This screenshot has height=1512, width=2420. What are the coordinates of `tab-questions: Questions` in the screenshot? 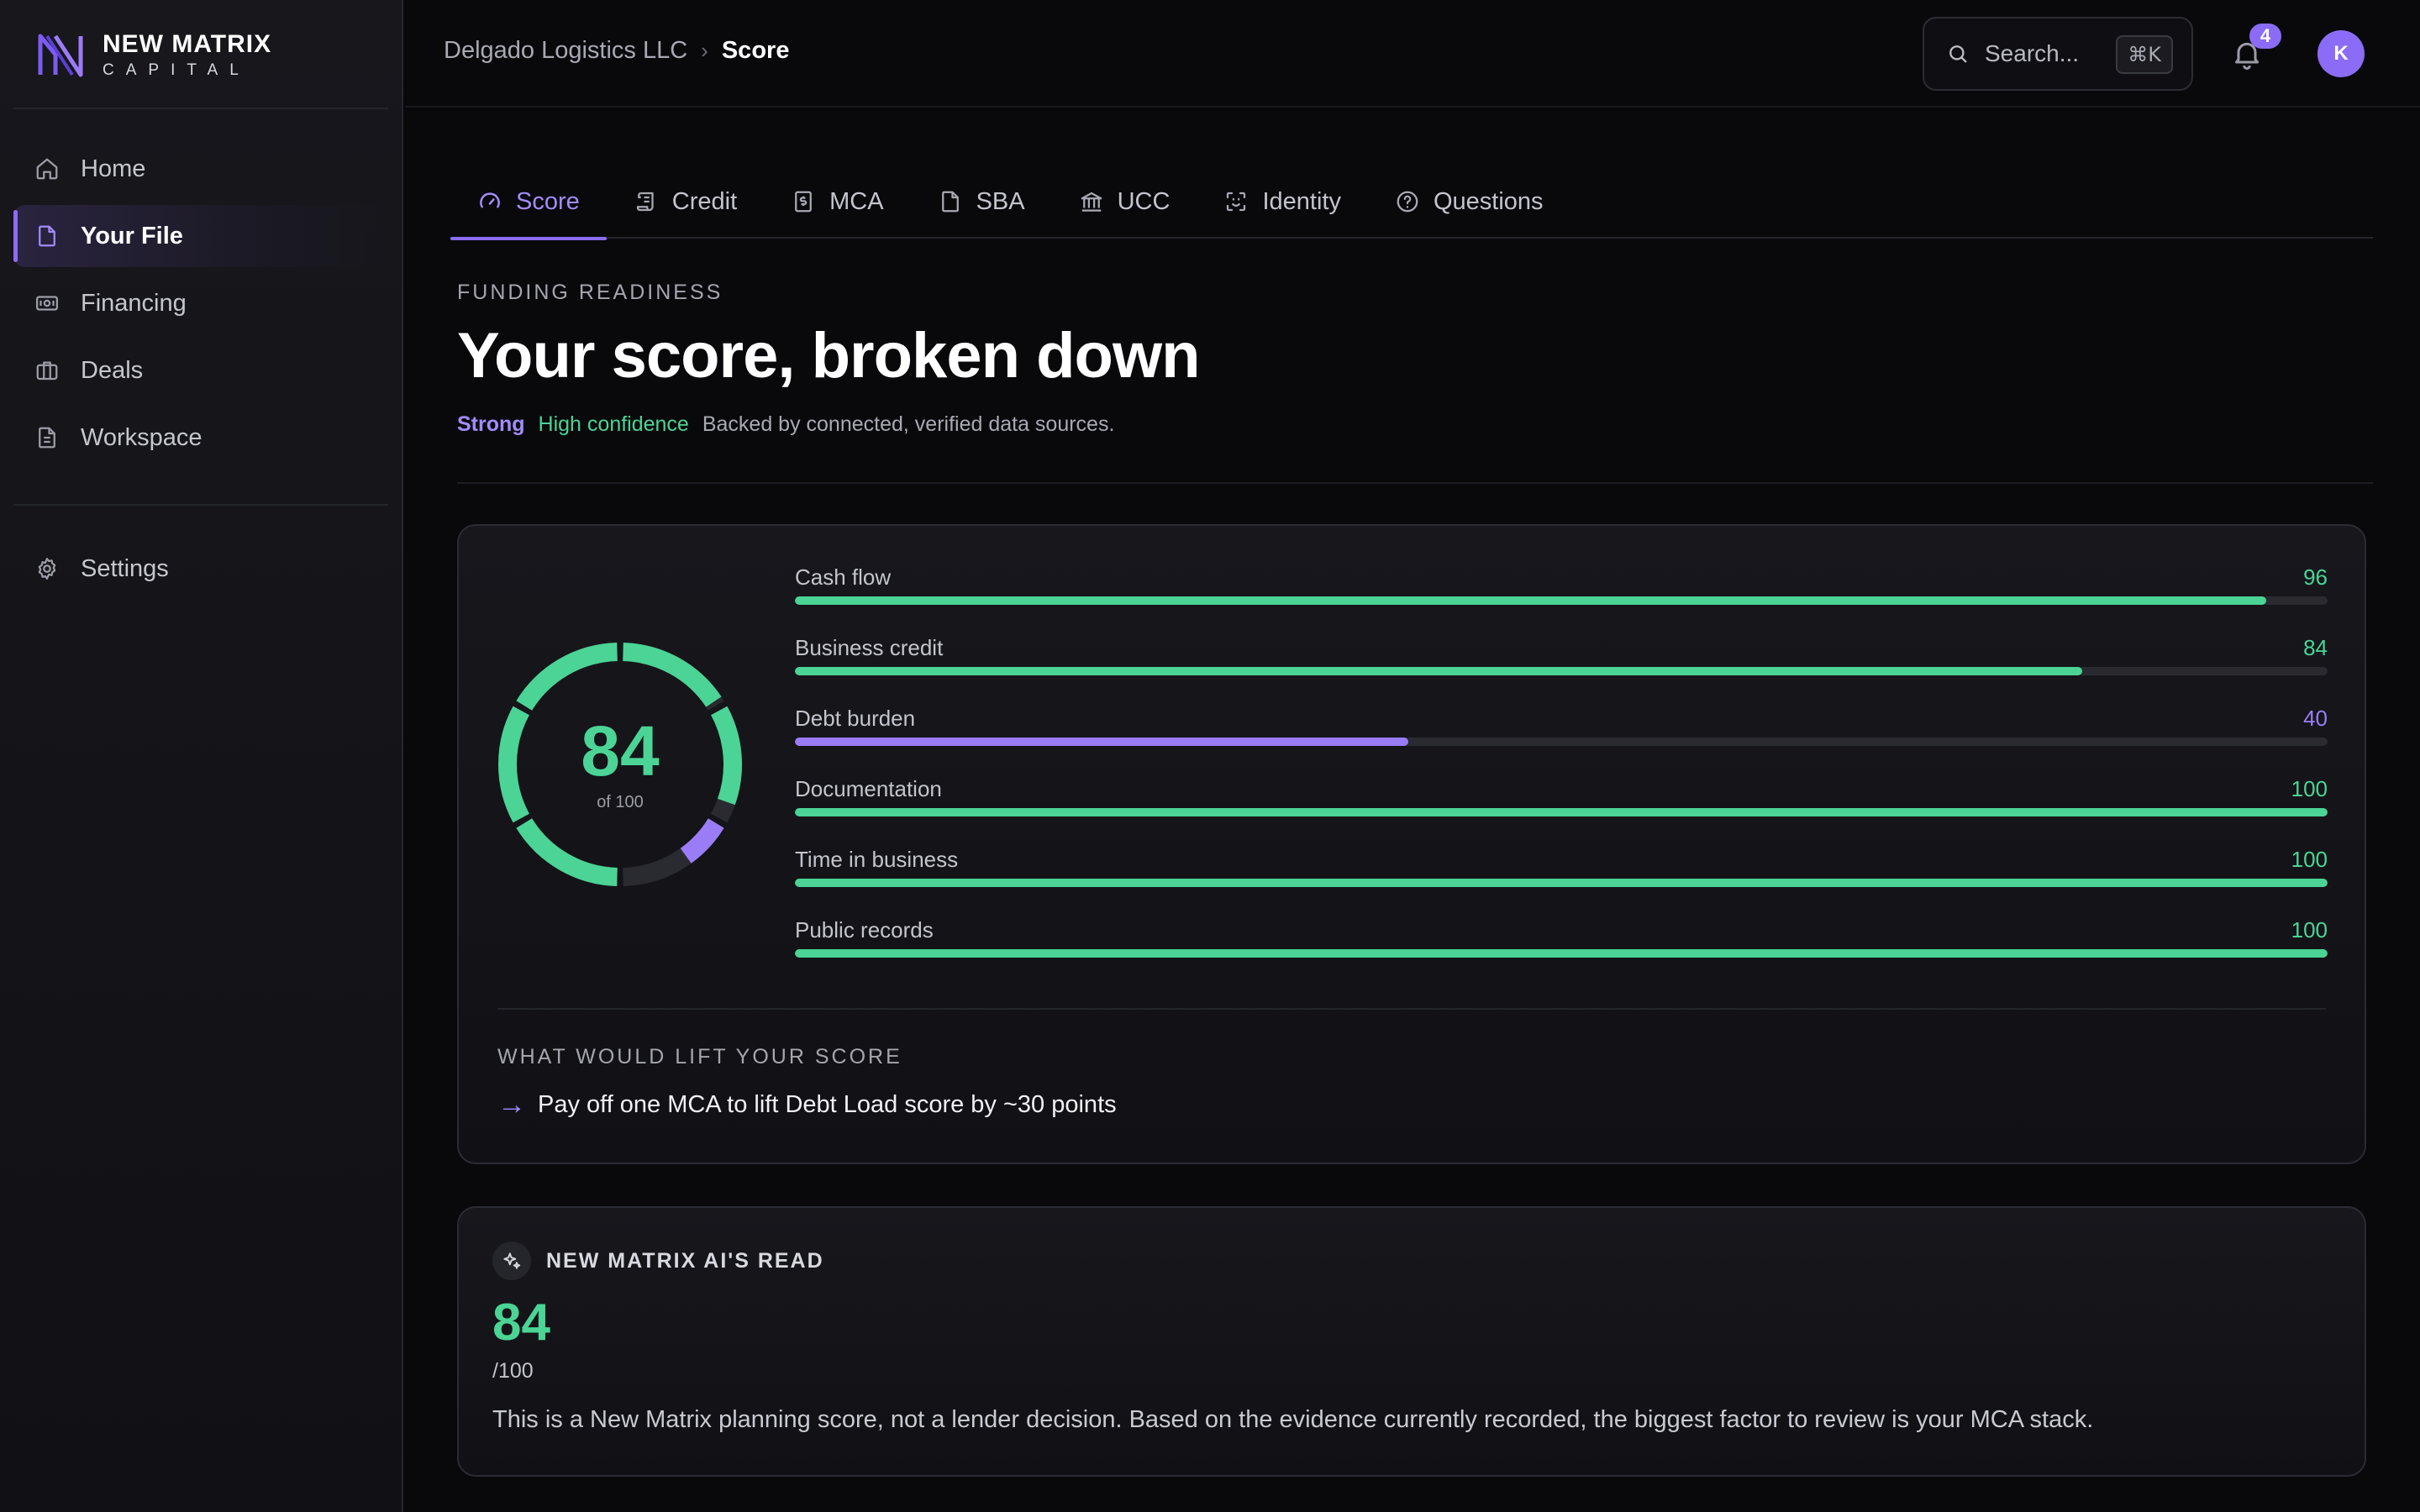 It's located at (1469, 202).